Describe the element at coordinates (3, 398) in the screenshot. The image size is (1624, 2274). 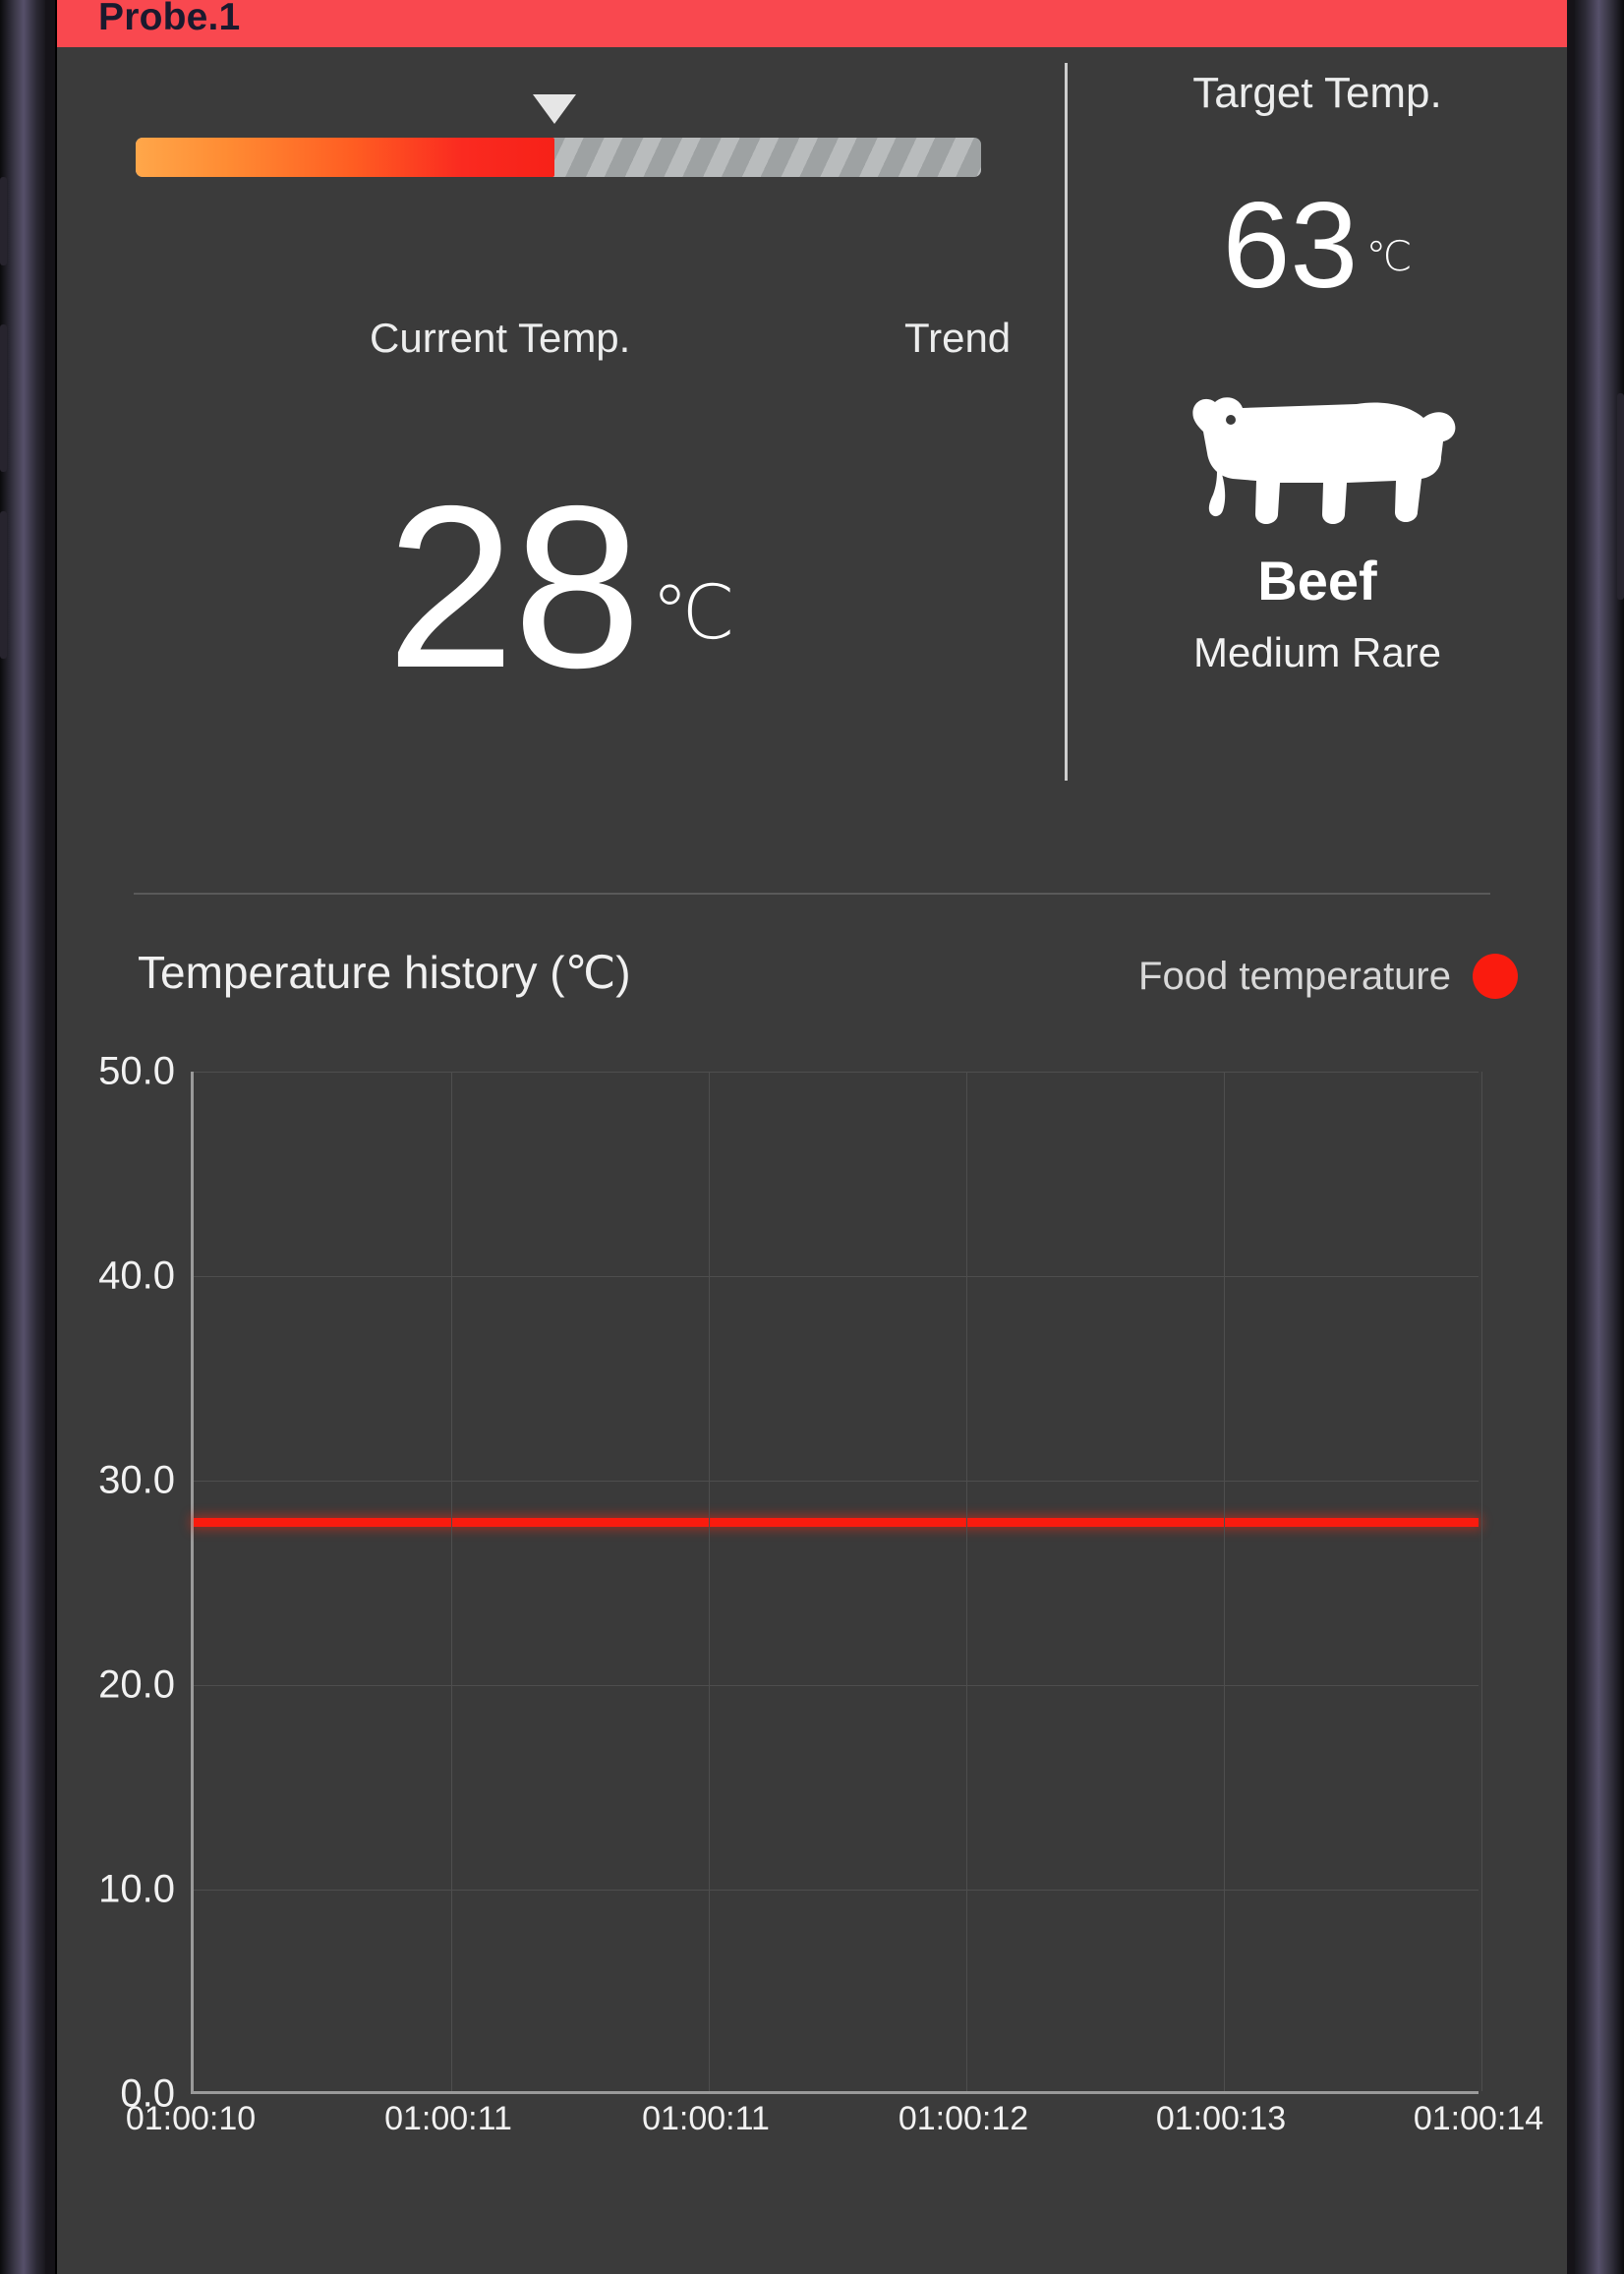
I see `phone-volume-up-button` at that location.